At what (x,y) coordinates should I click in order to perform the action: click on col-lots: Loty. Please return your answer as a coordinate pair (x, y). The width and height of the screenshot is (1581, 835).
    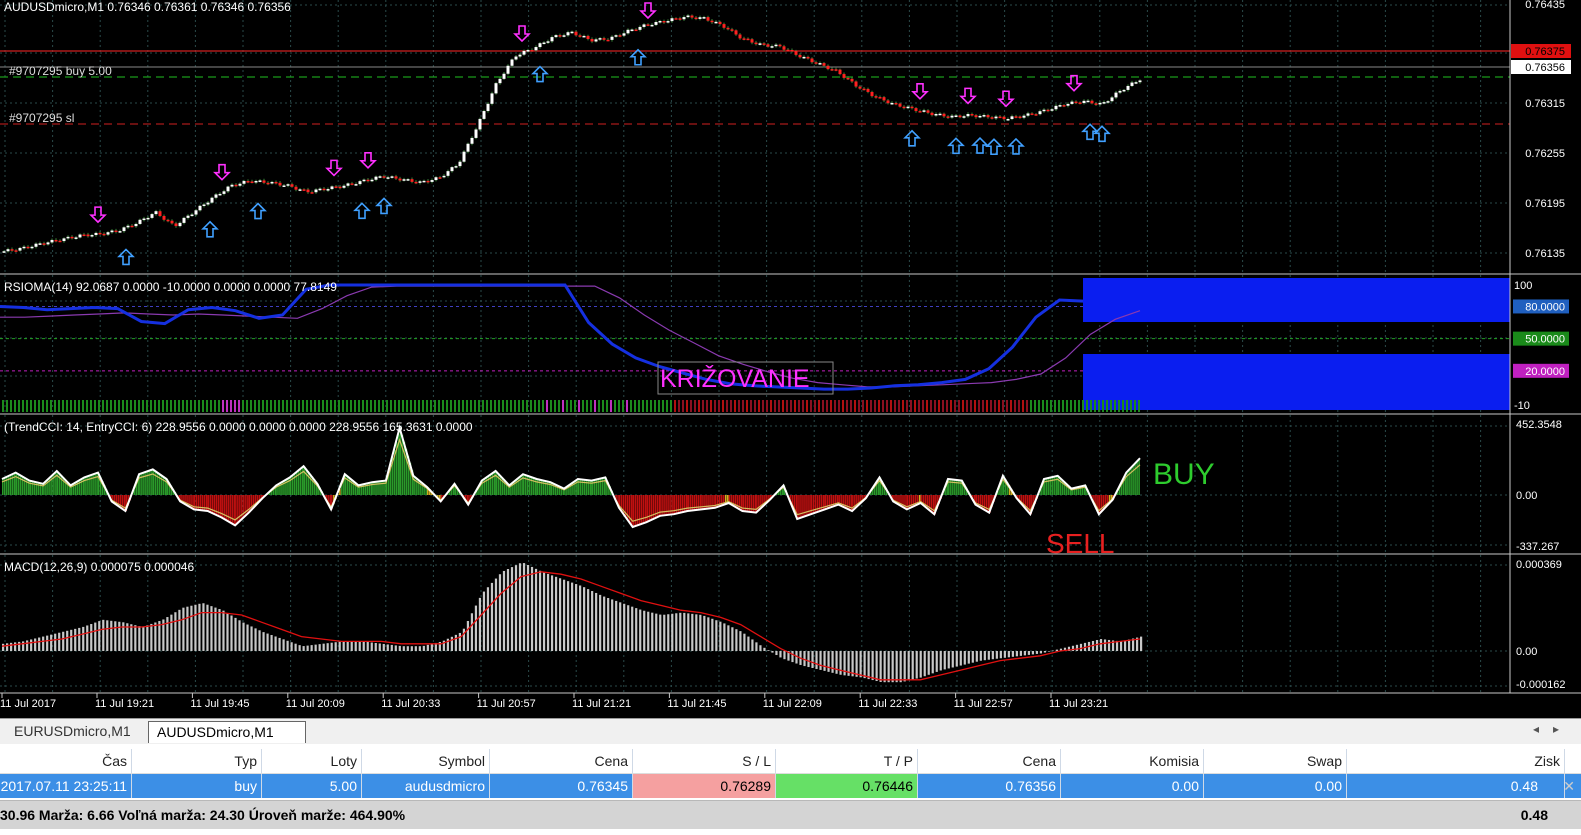
    Looking at the image, I should click on (312, 761).